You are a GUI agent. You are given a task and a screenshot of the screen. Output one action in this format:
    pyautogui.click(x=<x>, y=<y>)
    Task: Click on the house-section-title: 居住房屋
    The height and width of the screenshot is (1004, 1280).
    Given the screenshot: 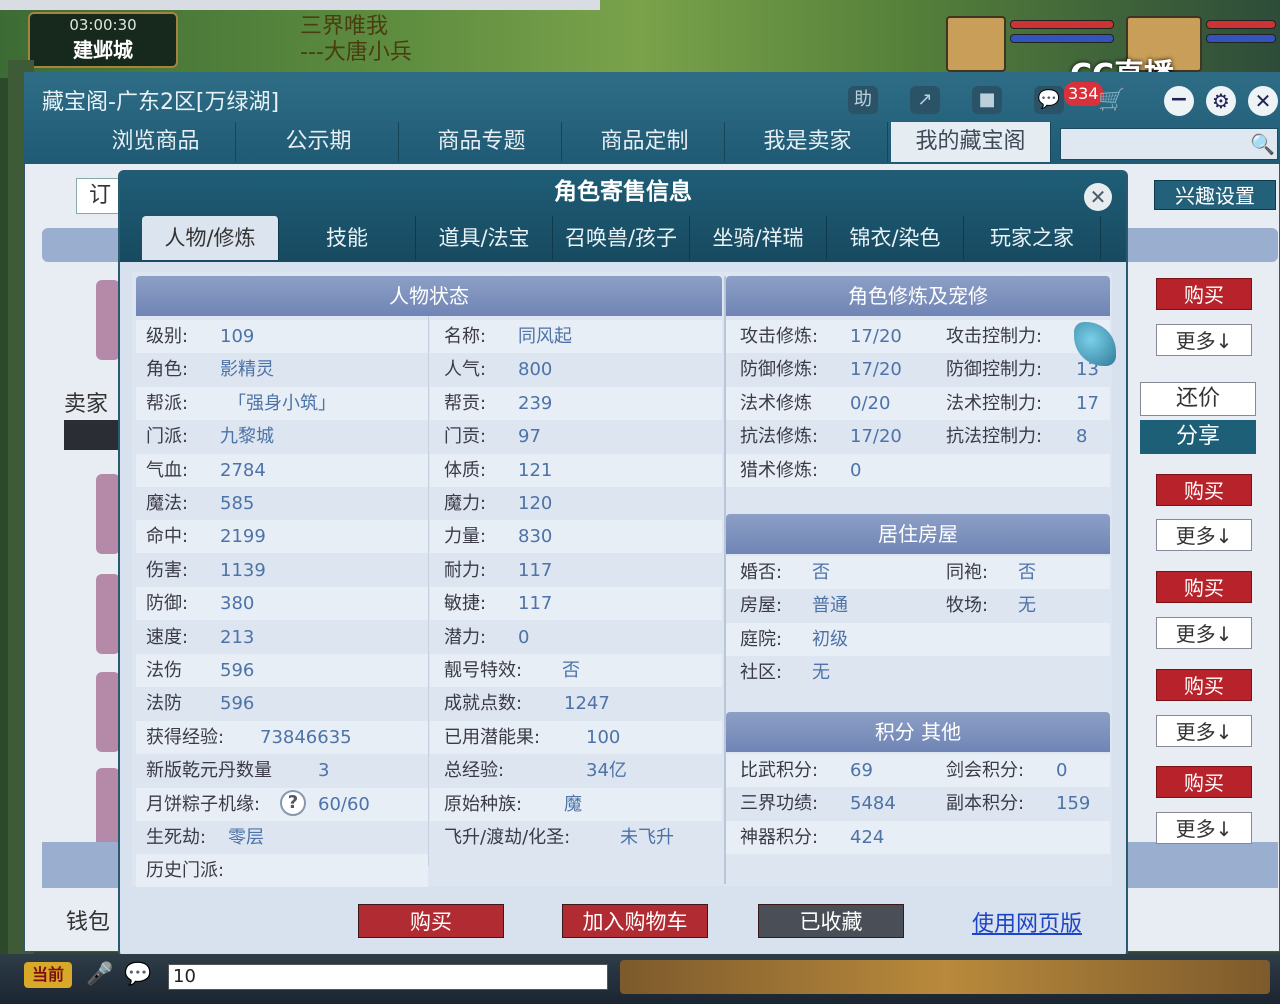 What is the action you would take?
    pyautogui.click(x=918, y=534)
    